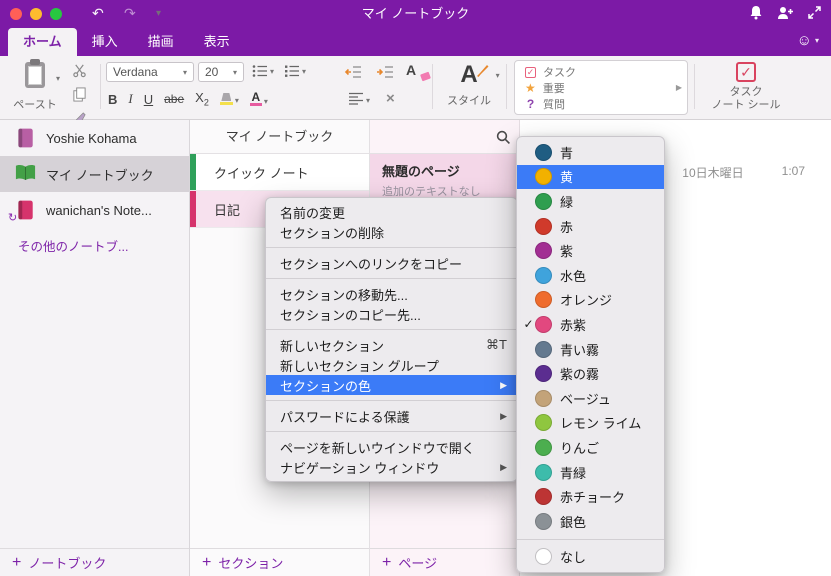 The height and width of the screenshot is (576, 831). Describe the element at coordinates (590, 324) in the screenshot. I see `color-option-red-purple: ✓ 赤紫` at that location.